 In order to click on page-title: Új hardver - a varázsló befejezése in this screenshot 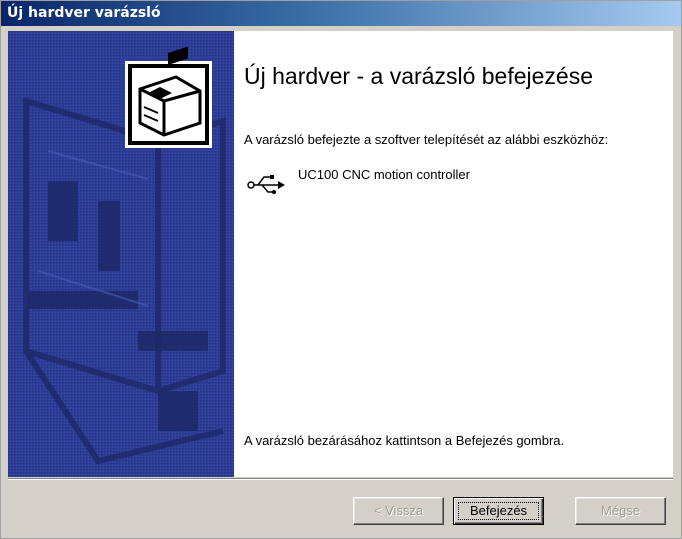, I will do `click(418, 76)`.